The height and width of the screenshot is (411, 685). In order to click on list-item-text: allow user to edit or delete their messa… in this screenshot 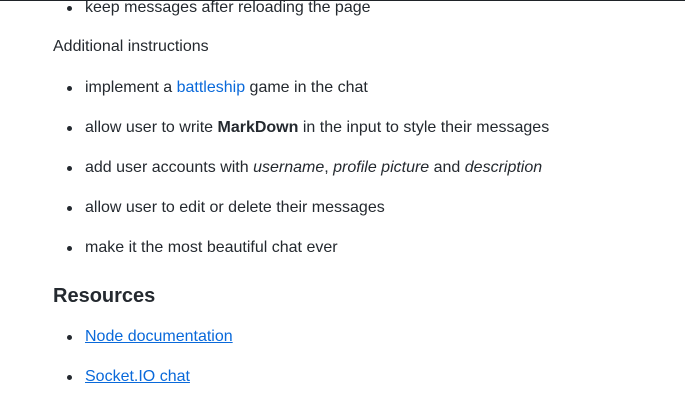, I will do `click(235, 207)`.